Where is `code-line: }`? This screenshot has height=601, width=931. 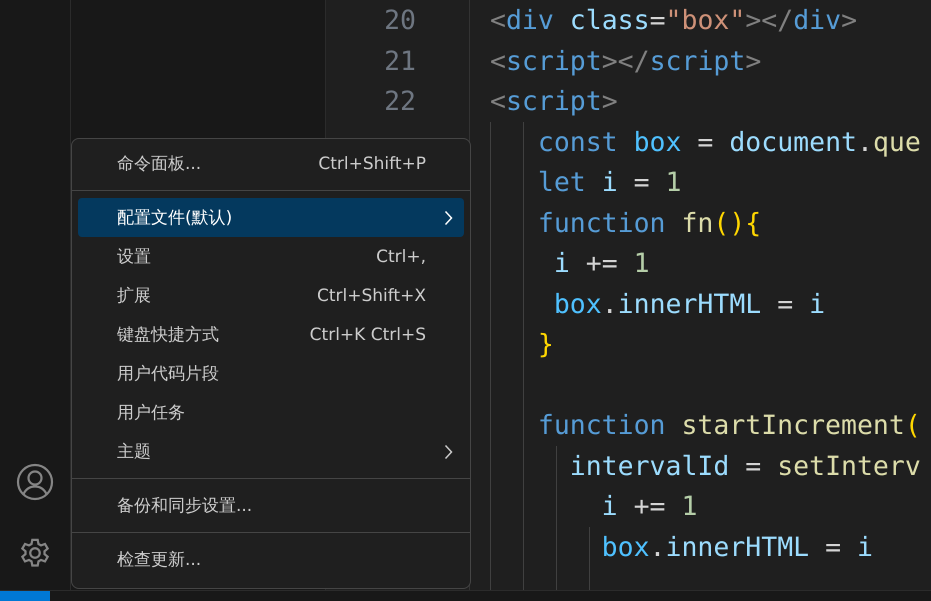
code-line: } is located at coordinates (545, 345).